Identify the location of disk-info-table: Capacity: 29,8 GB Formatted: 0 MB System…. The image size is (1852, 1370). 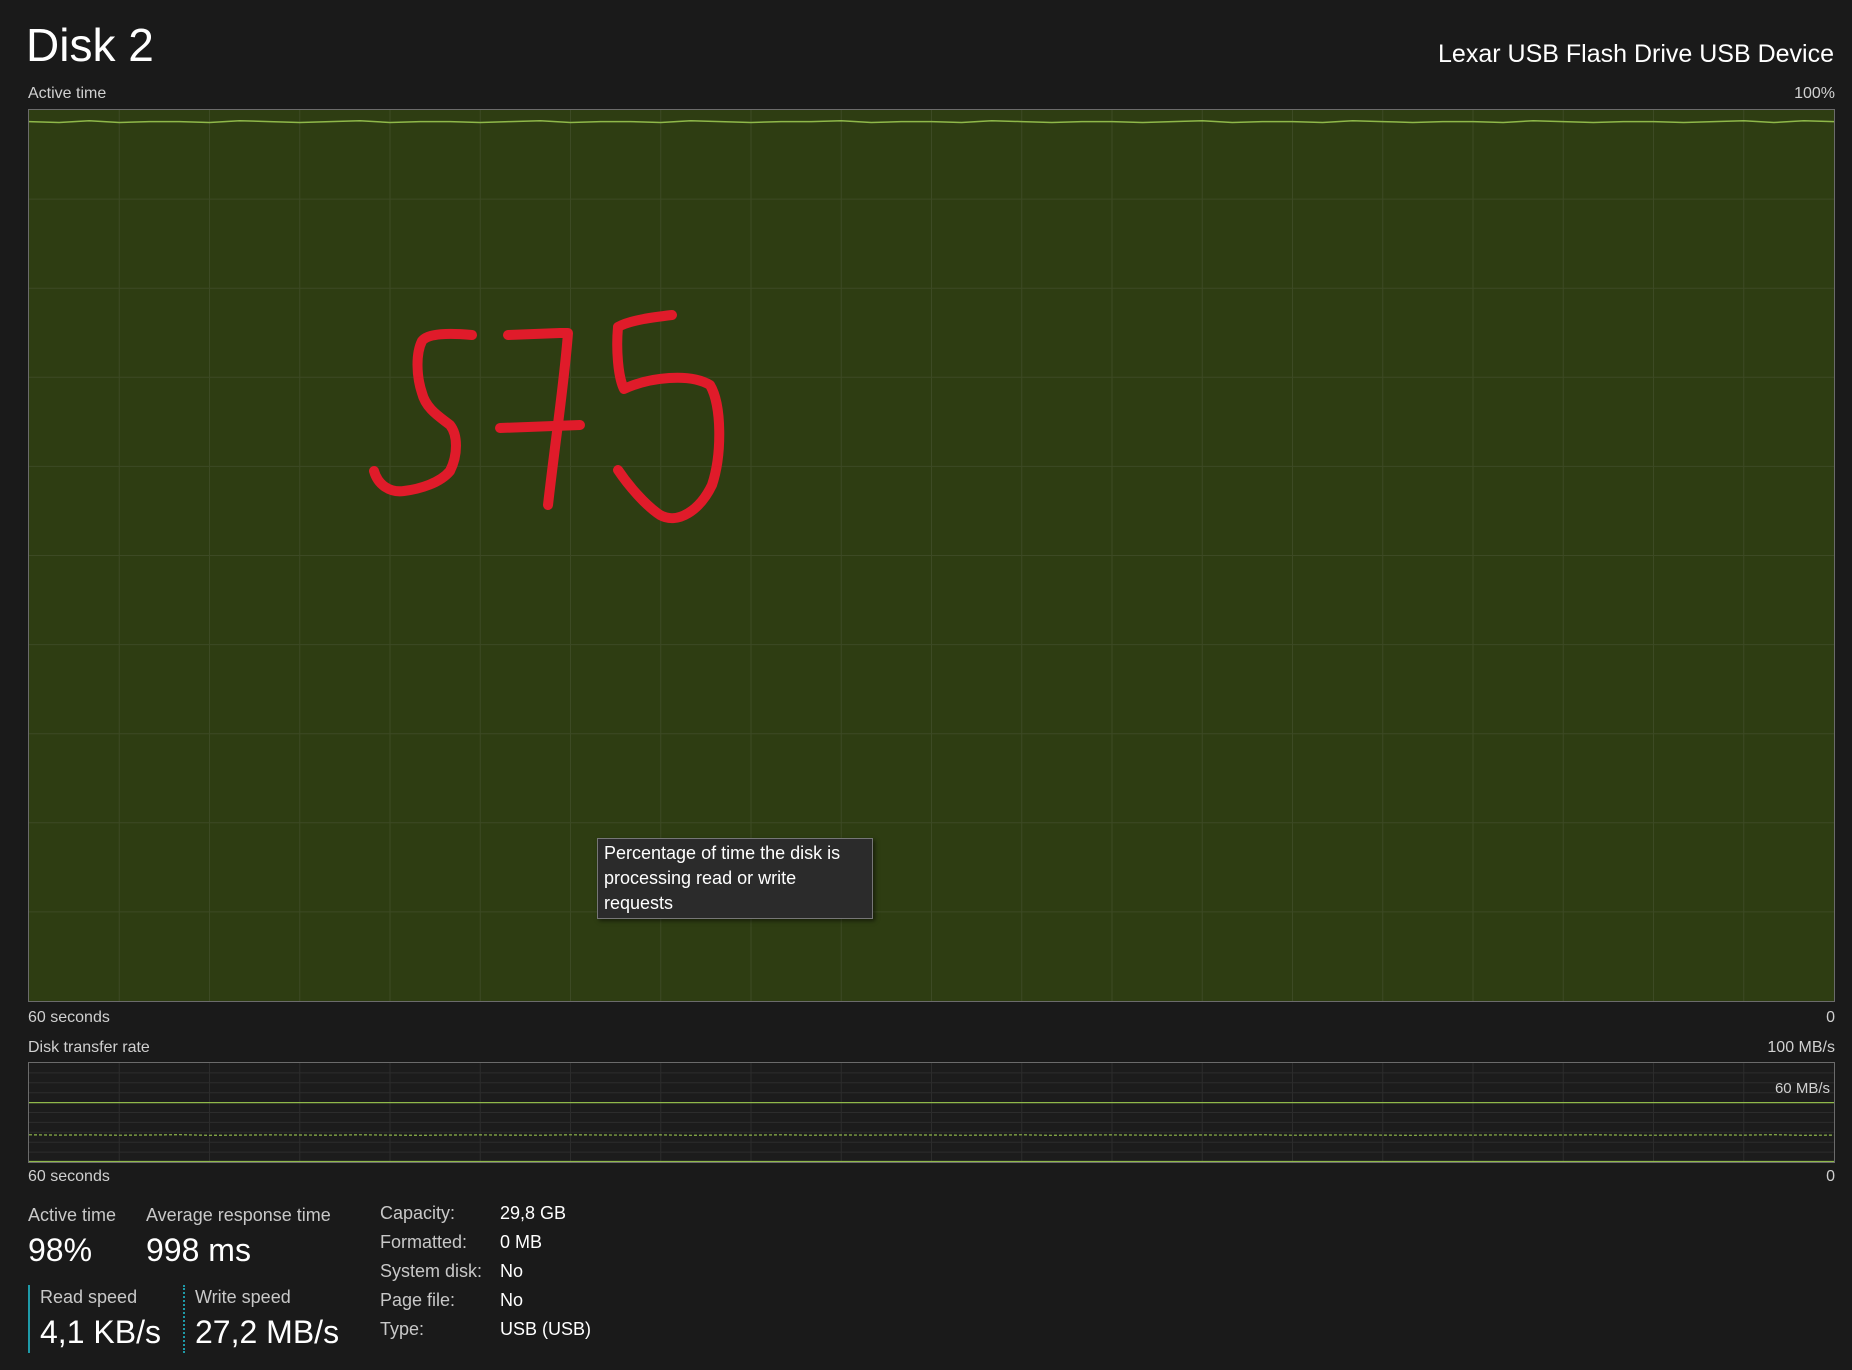
(485, 1271).